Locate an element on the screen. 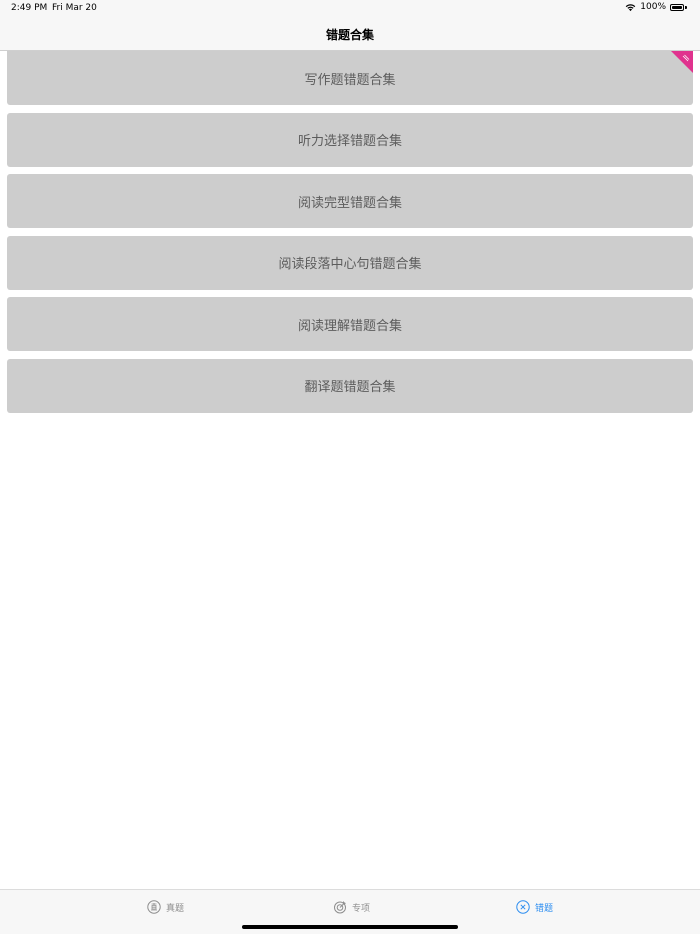 The height and width of the screenshot is (934, 700). cloze-mistakes-button: 阅读完型错题合集 is located at coordinates (350, 201).